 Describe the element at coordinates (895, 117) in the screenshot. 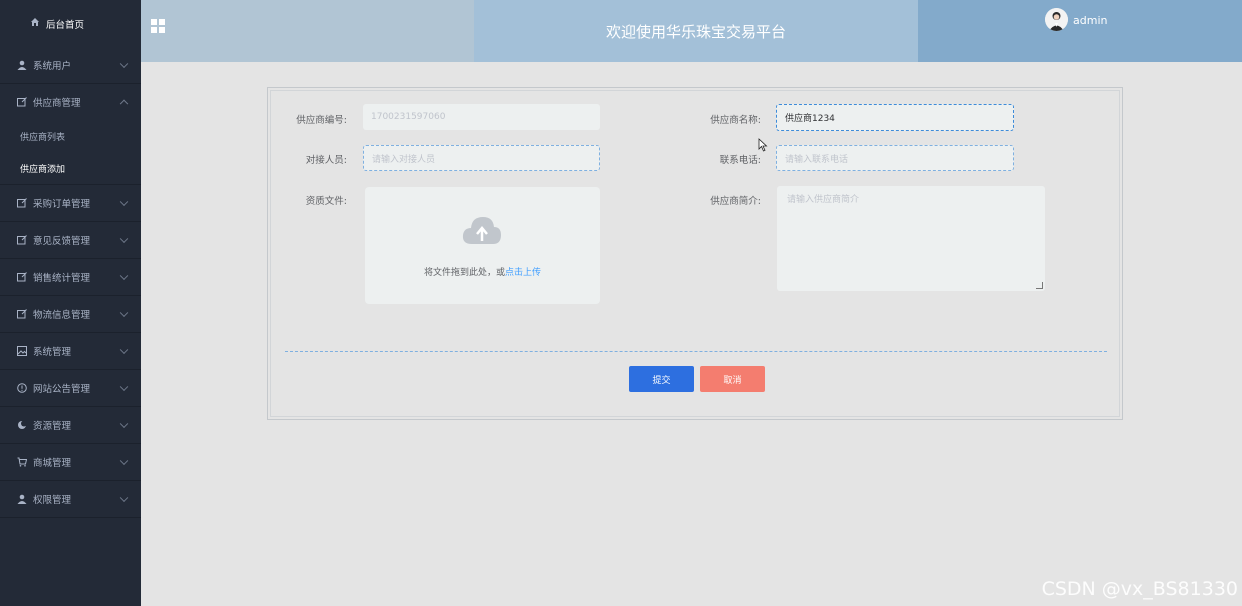

I see `supplier-name-field: 供应商1234` at that location.